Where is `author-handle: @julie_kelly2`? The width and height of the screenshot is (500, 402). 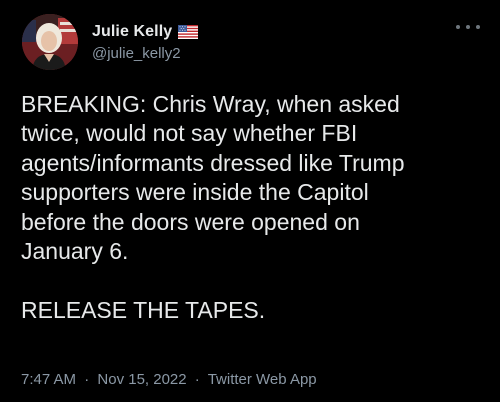 author-handle: @julie_kelly2 is located at coordinates (136, 53).